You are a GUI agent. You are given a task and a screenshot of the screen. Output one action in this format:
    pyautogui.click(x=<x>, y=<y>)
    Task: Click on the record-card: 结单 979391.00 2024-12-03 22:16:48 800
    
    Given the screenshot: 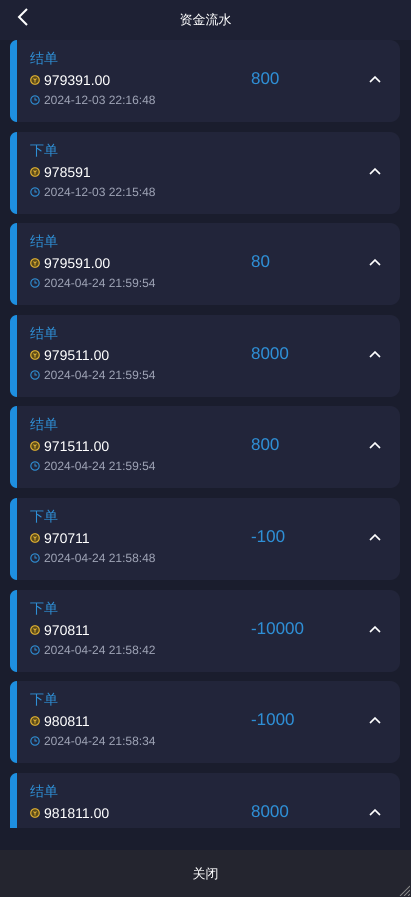 What is the action you would take?
    pyautogui.click(x=205, y=81)
    